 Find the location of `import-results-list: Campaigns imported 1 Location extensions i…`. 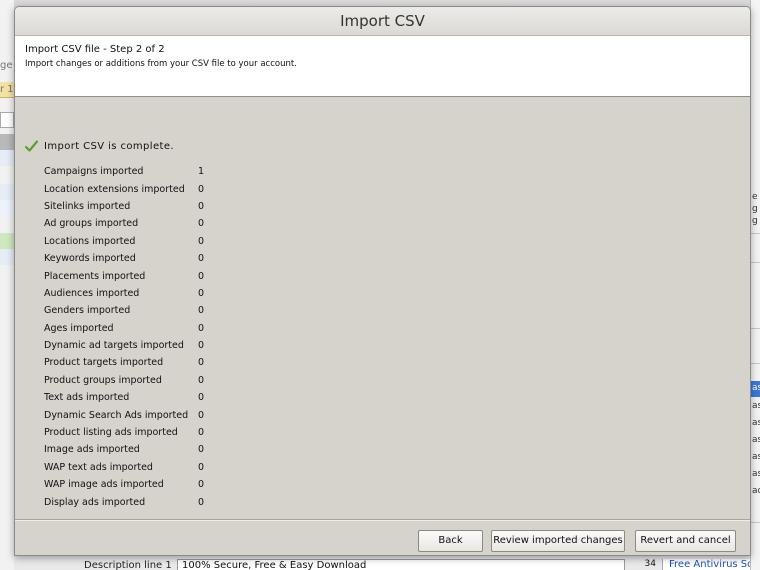

import-results-list: Campaigns imported 1 Location extensions i… is located at coordinates (136, 337).